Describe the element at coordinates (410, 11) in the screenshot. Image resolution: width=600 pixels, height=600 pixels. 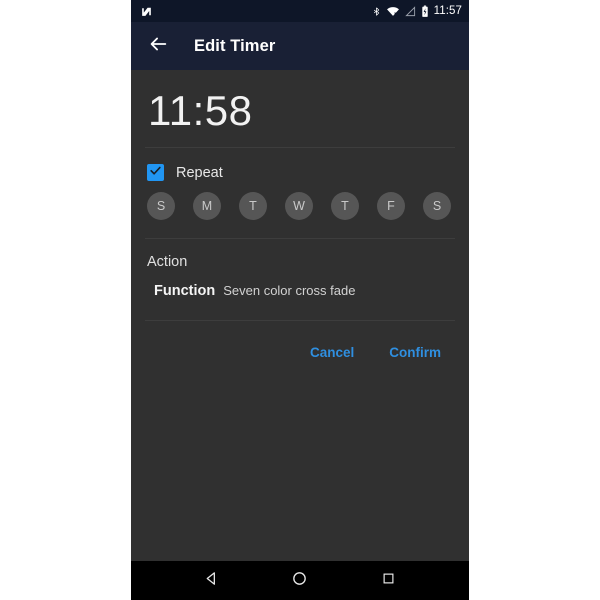
I see `signal-off-icon` at that location.